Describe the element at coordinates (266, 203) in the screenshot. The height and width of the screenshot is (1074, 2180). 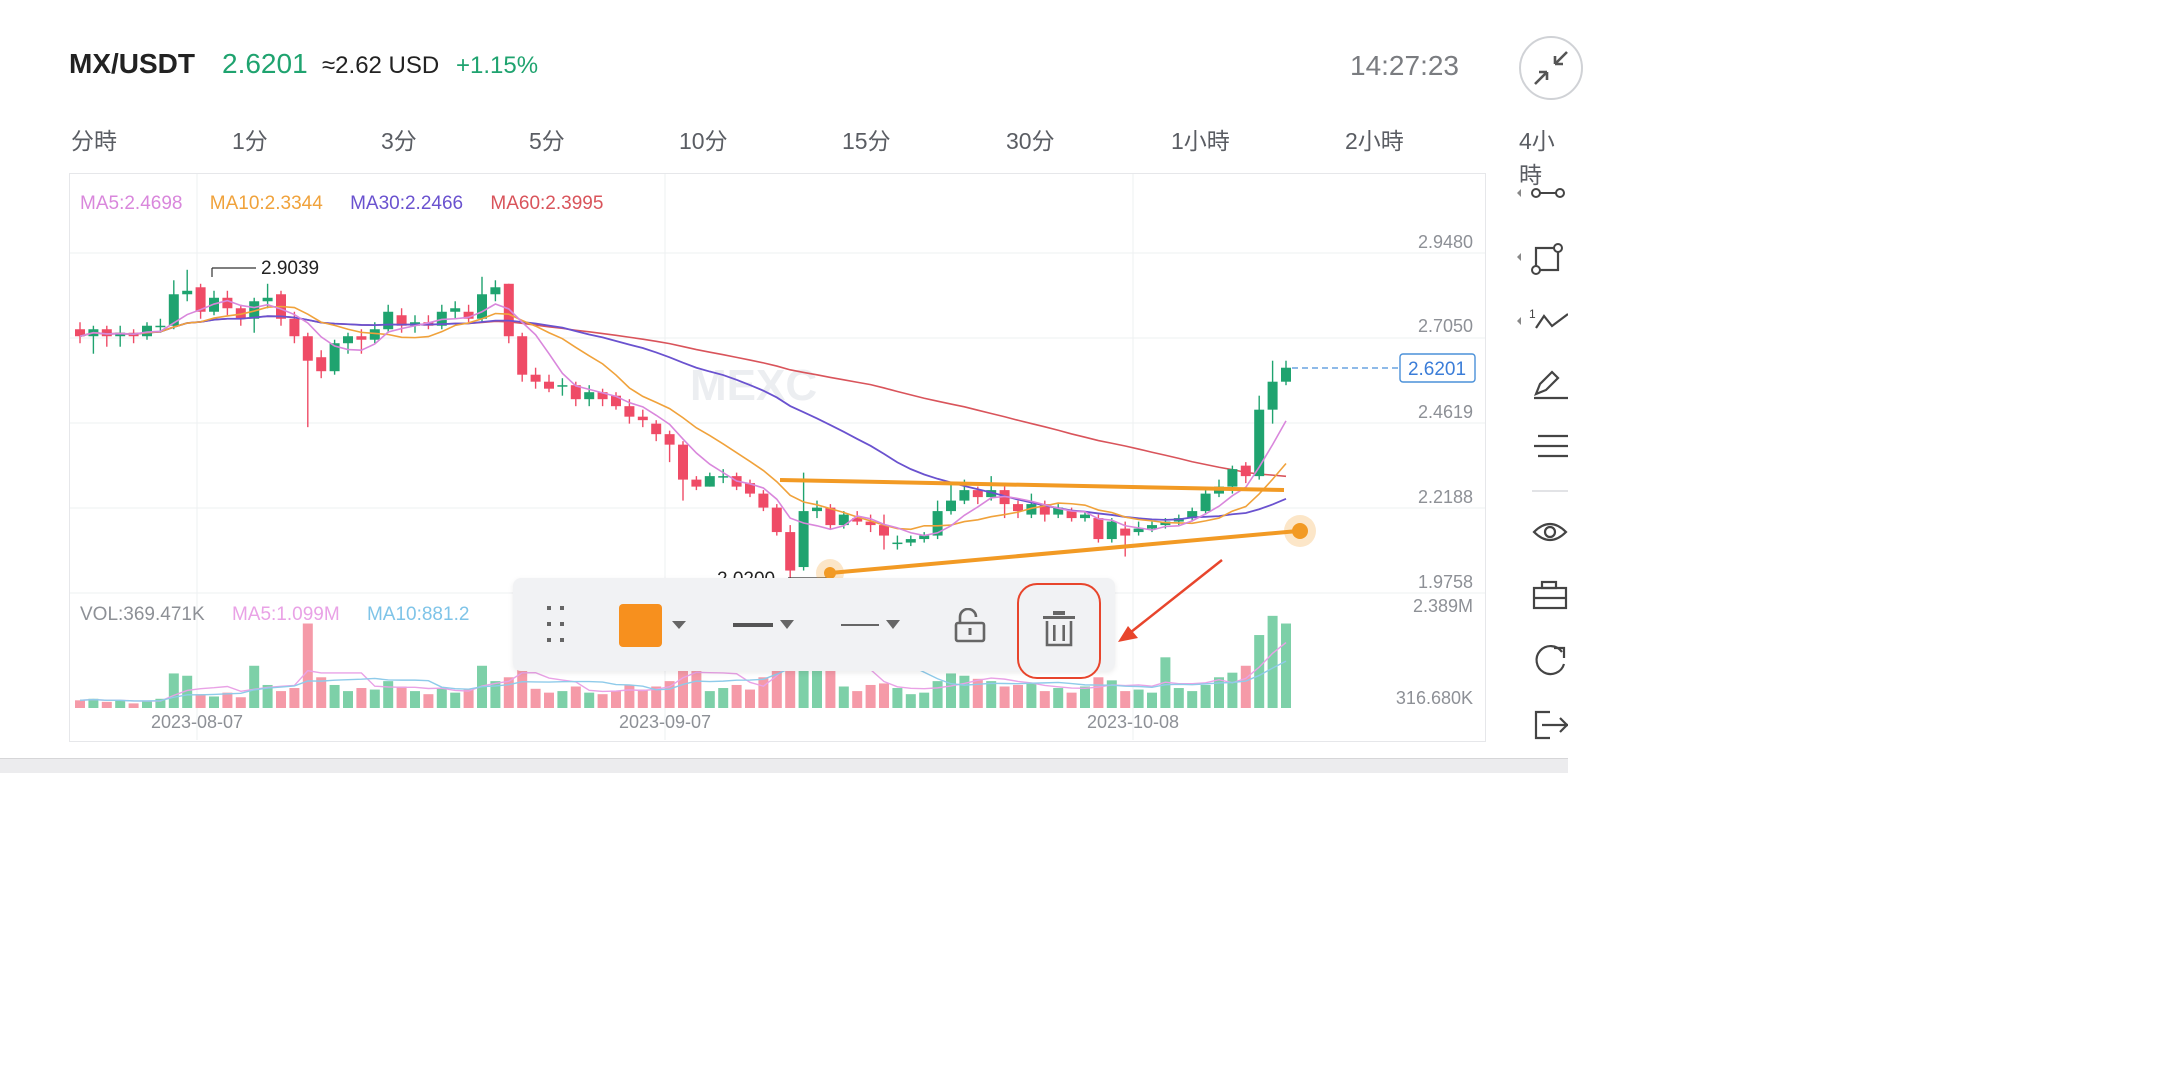
I see `ma10-legend: MA10:2.3344` at that location.